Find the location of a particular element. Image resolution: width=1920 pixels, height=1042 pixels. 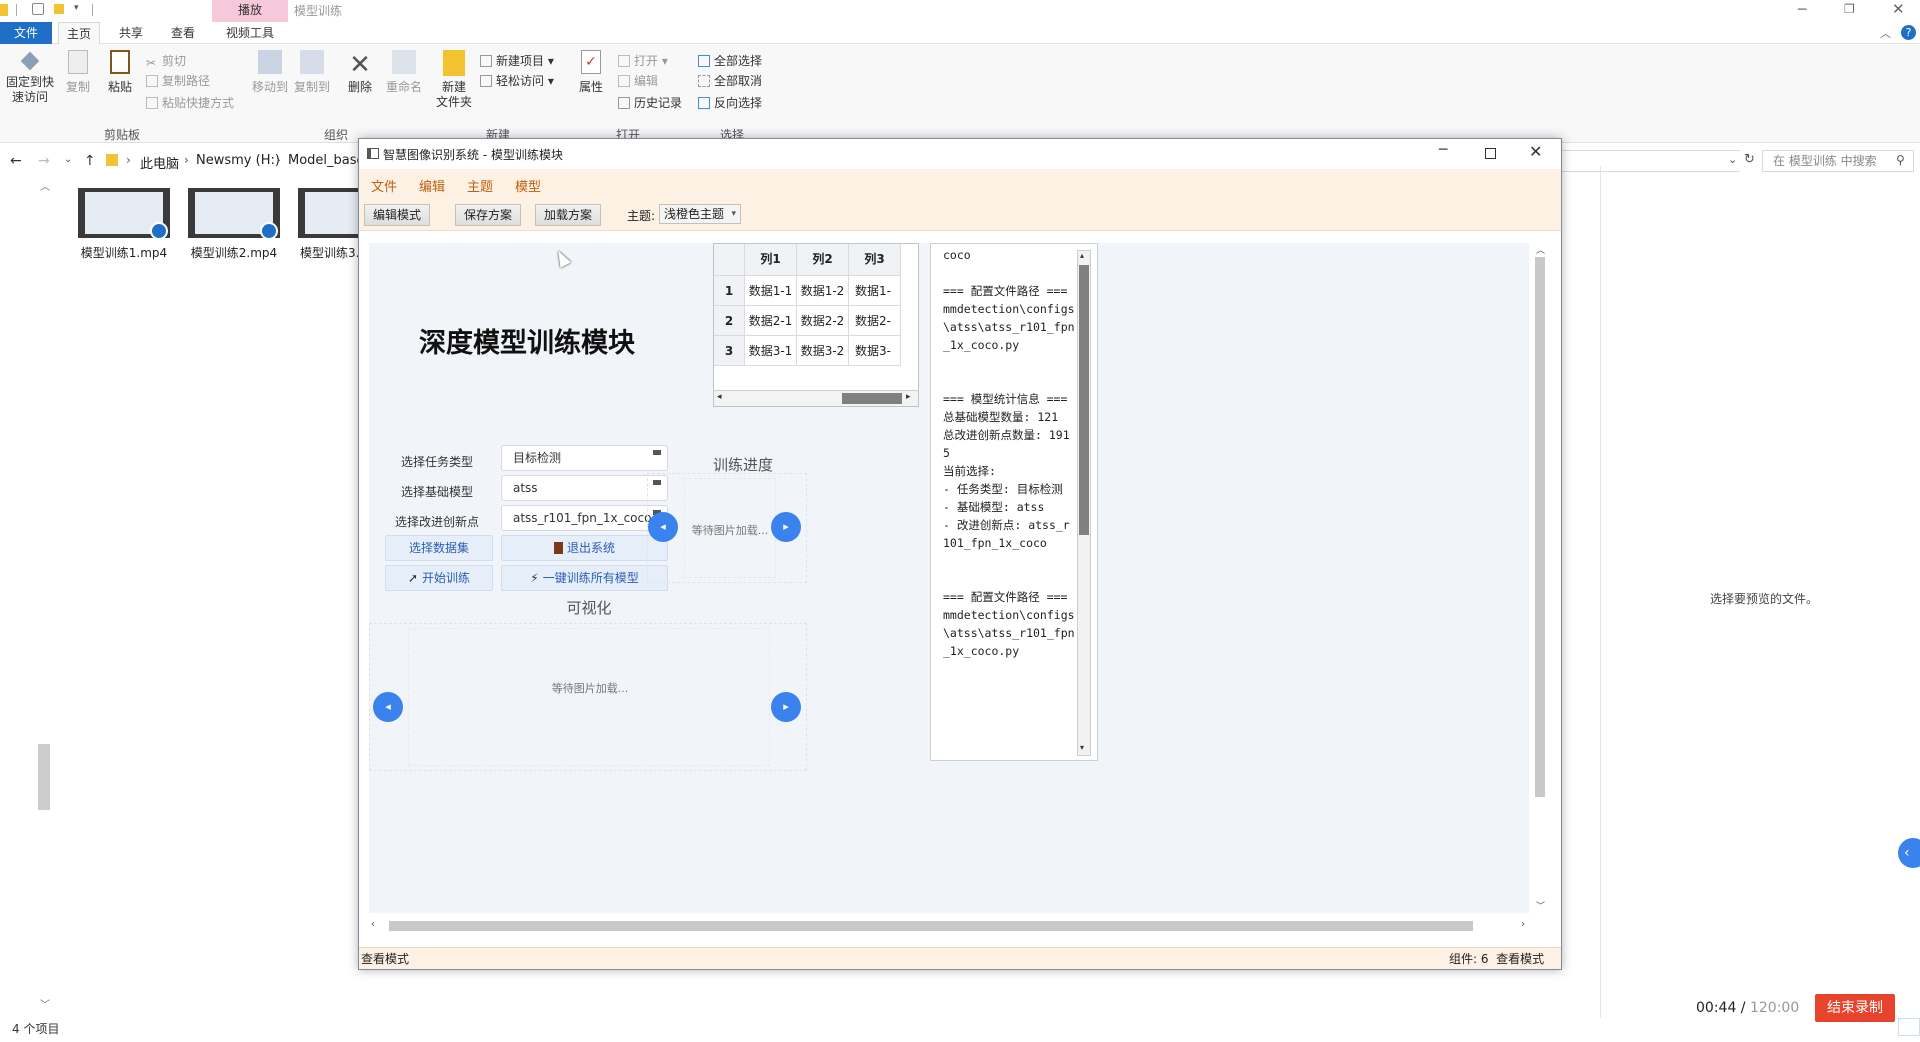

scroll-right-icon: › is located at coordinates (1523, 924).